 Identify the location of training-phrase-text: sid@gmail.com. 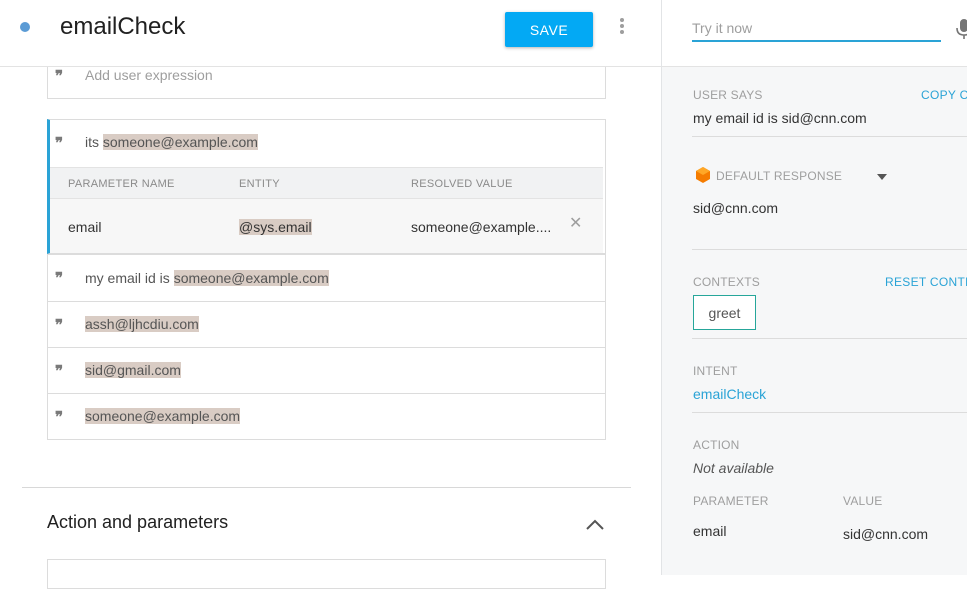
(133, 370).